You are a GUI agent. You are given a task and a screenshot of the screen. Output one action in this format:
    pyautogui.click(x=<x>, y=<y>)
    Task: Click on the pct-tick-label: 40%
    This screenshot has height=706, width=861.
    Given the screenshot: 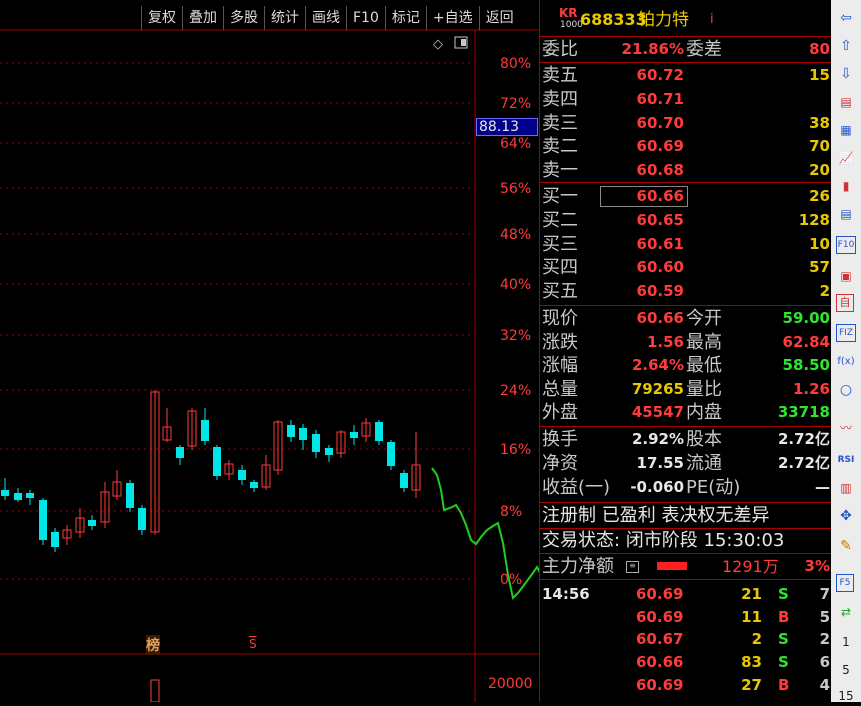 What is the action you would take?
    pyautogui.click(x=515, y=285)
    